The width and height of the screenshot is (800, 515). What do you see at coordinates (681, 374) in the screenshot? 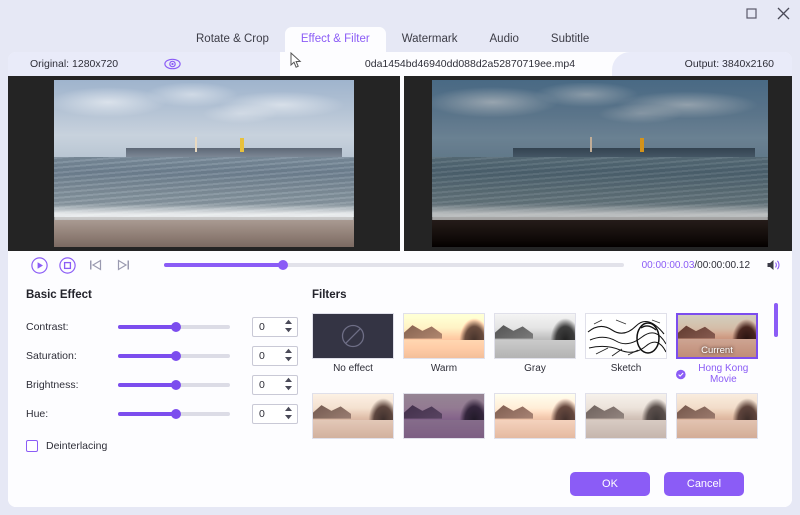
I see `check-circle-icon` at bounding box center [681, 374].